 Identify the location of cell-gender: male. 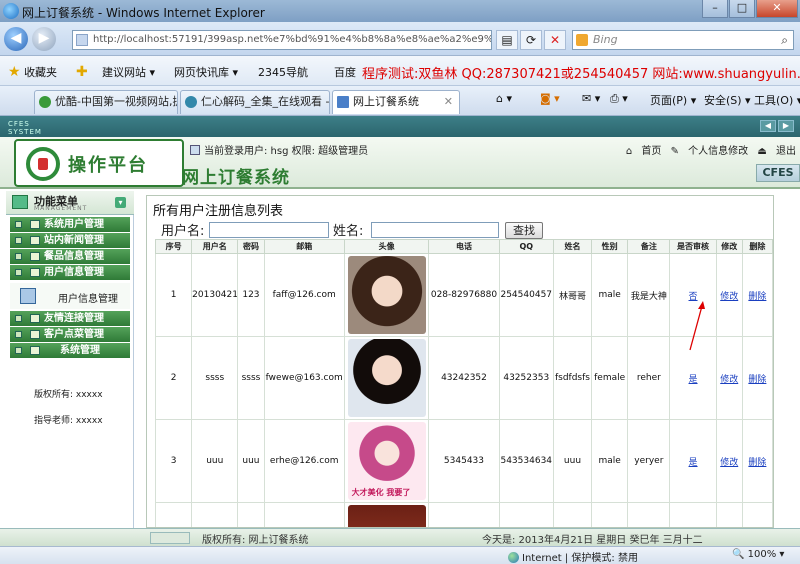
(610, 295).